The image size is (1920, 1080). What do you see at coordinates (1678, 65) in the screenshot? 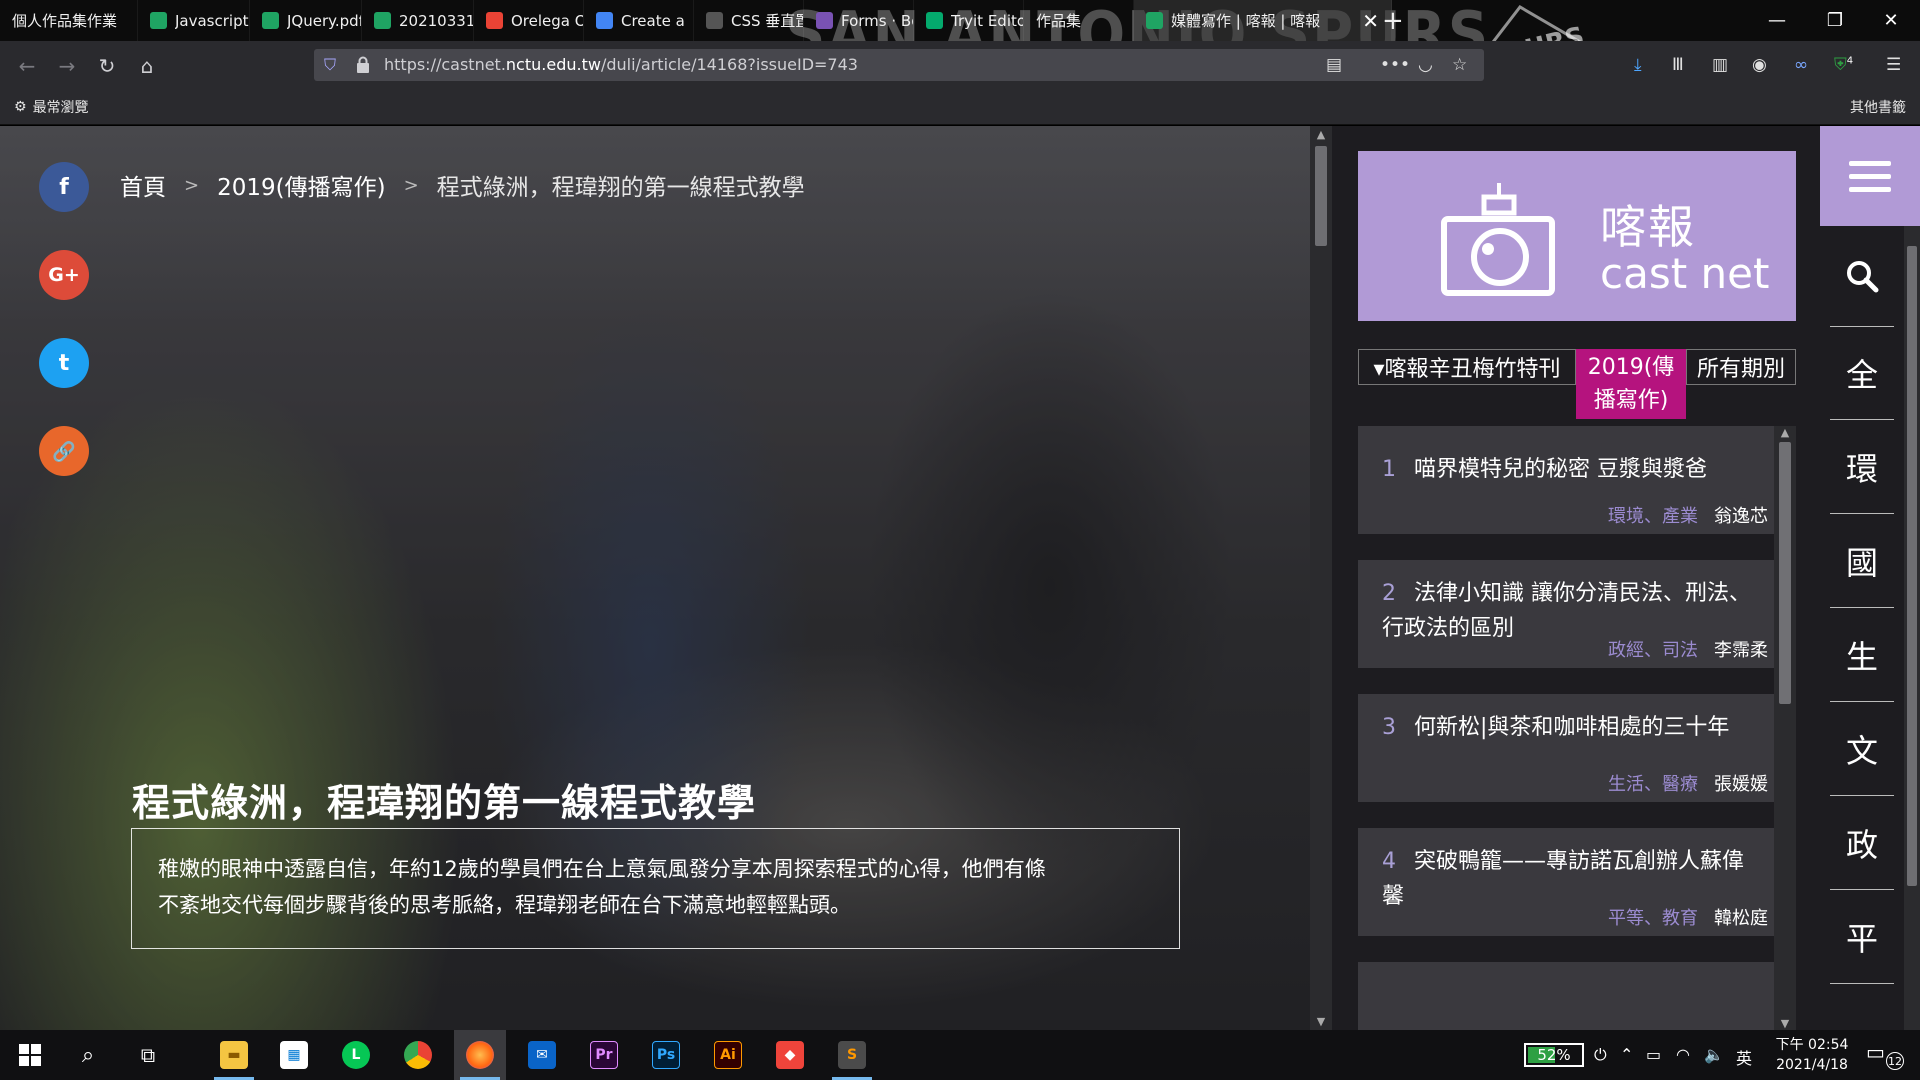
I see `library-icon: Ⅲ` at bounding box center [1678, 65].